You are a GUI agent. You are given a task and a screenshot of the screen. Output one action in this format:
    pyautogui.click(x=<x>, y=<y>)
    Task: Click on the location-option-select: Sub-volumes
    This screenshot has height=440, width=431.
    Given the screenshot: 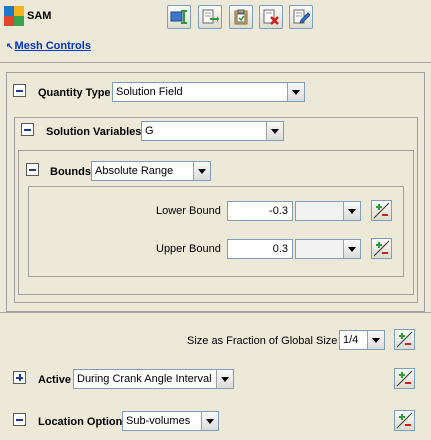 What is the action you would take?
    pyautogui.click(x=170, y=421)
    